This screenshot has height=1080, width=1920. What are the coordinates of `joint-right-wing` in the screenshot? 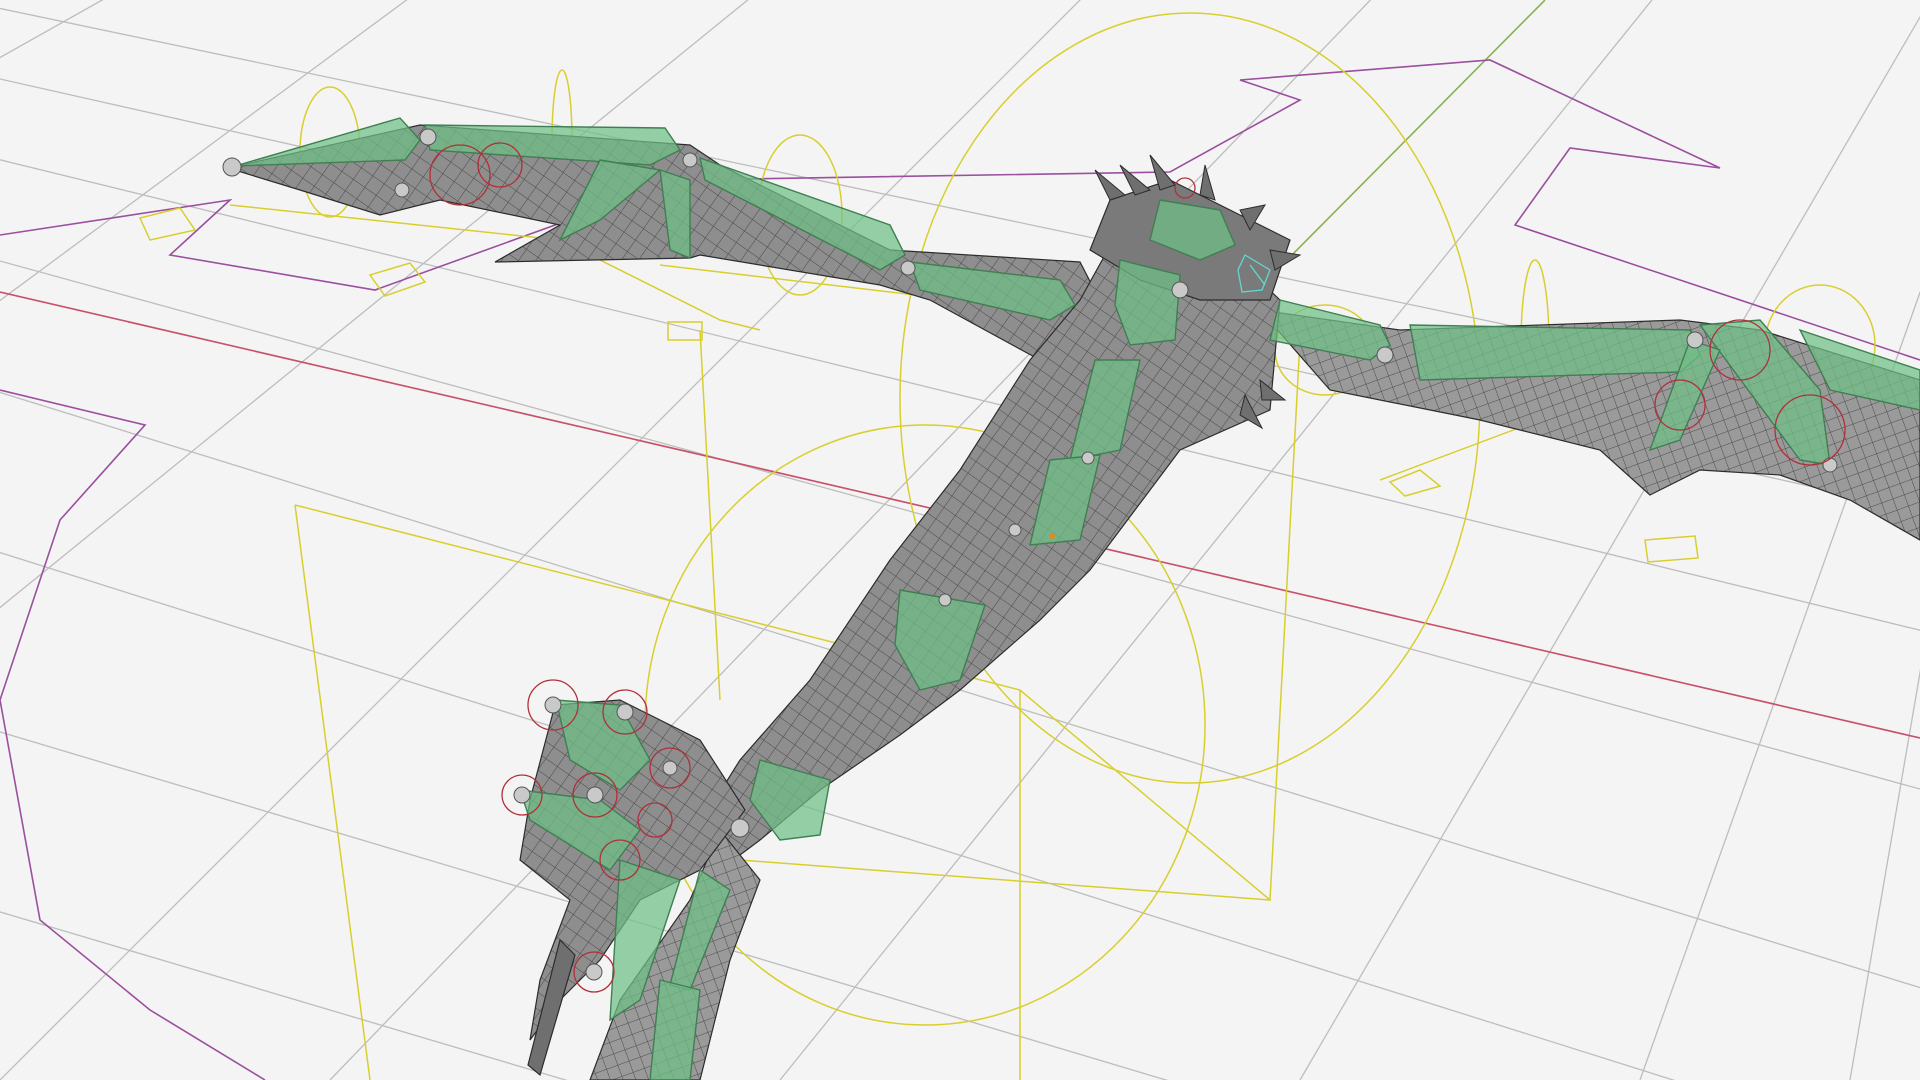 It's located at (1695, 340).